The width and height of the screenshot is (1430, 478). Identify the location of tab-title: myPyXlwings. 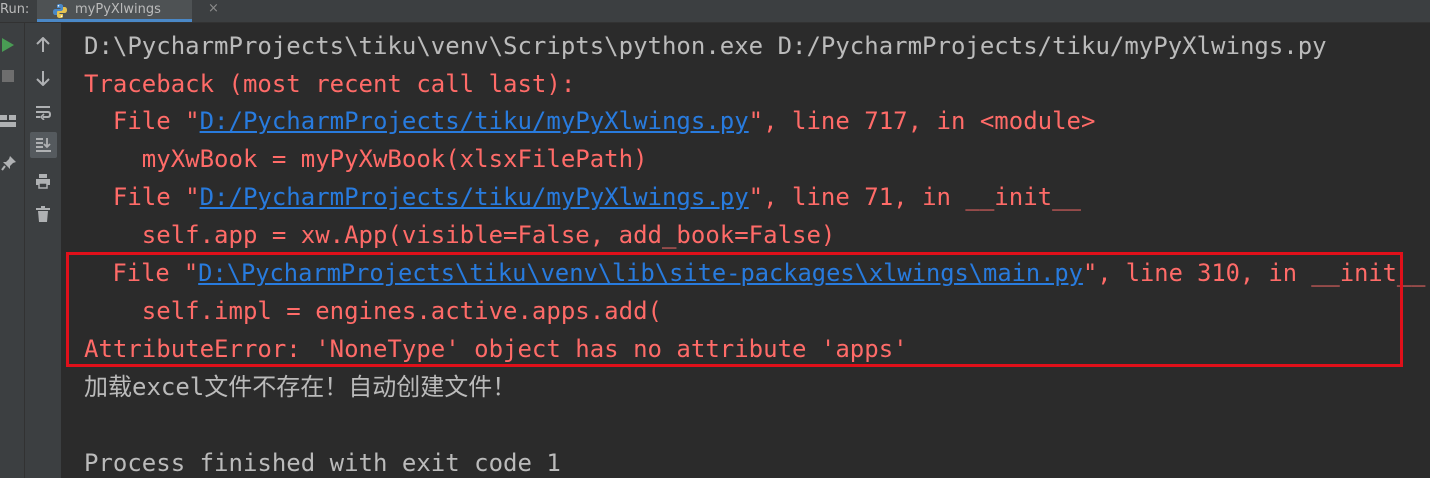
(118, 9).